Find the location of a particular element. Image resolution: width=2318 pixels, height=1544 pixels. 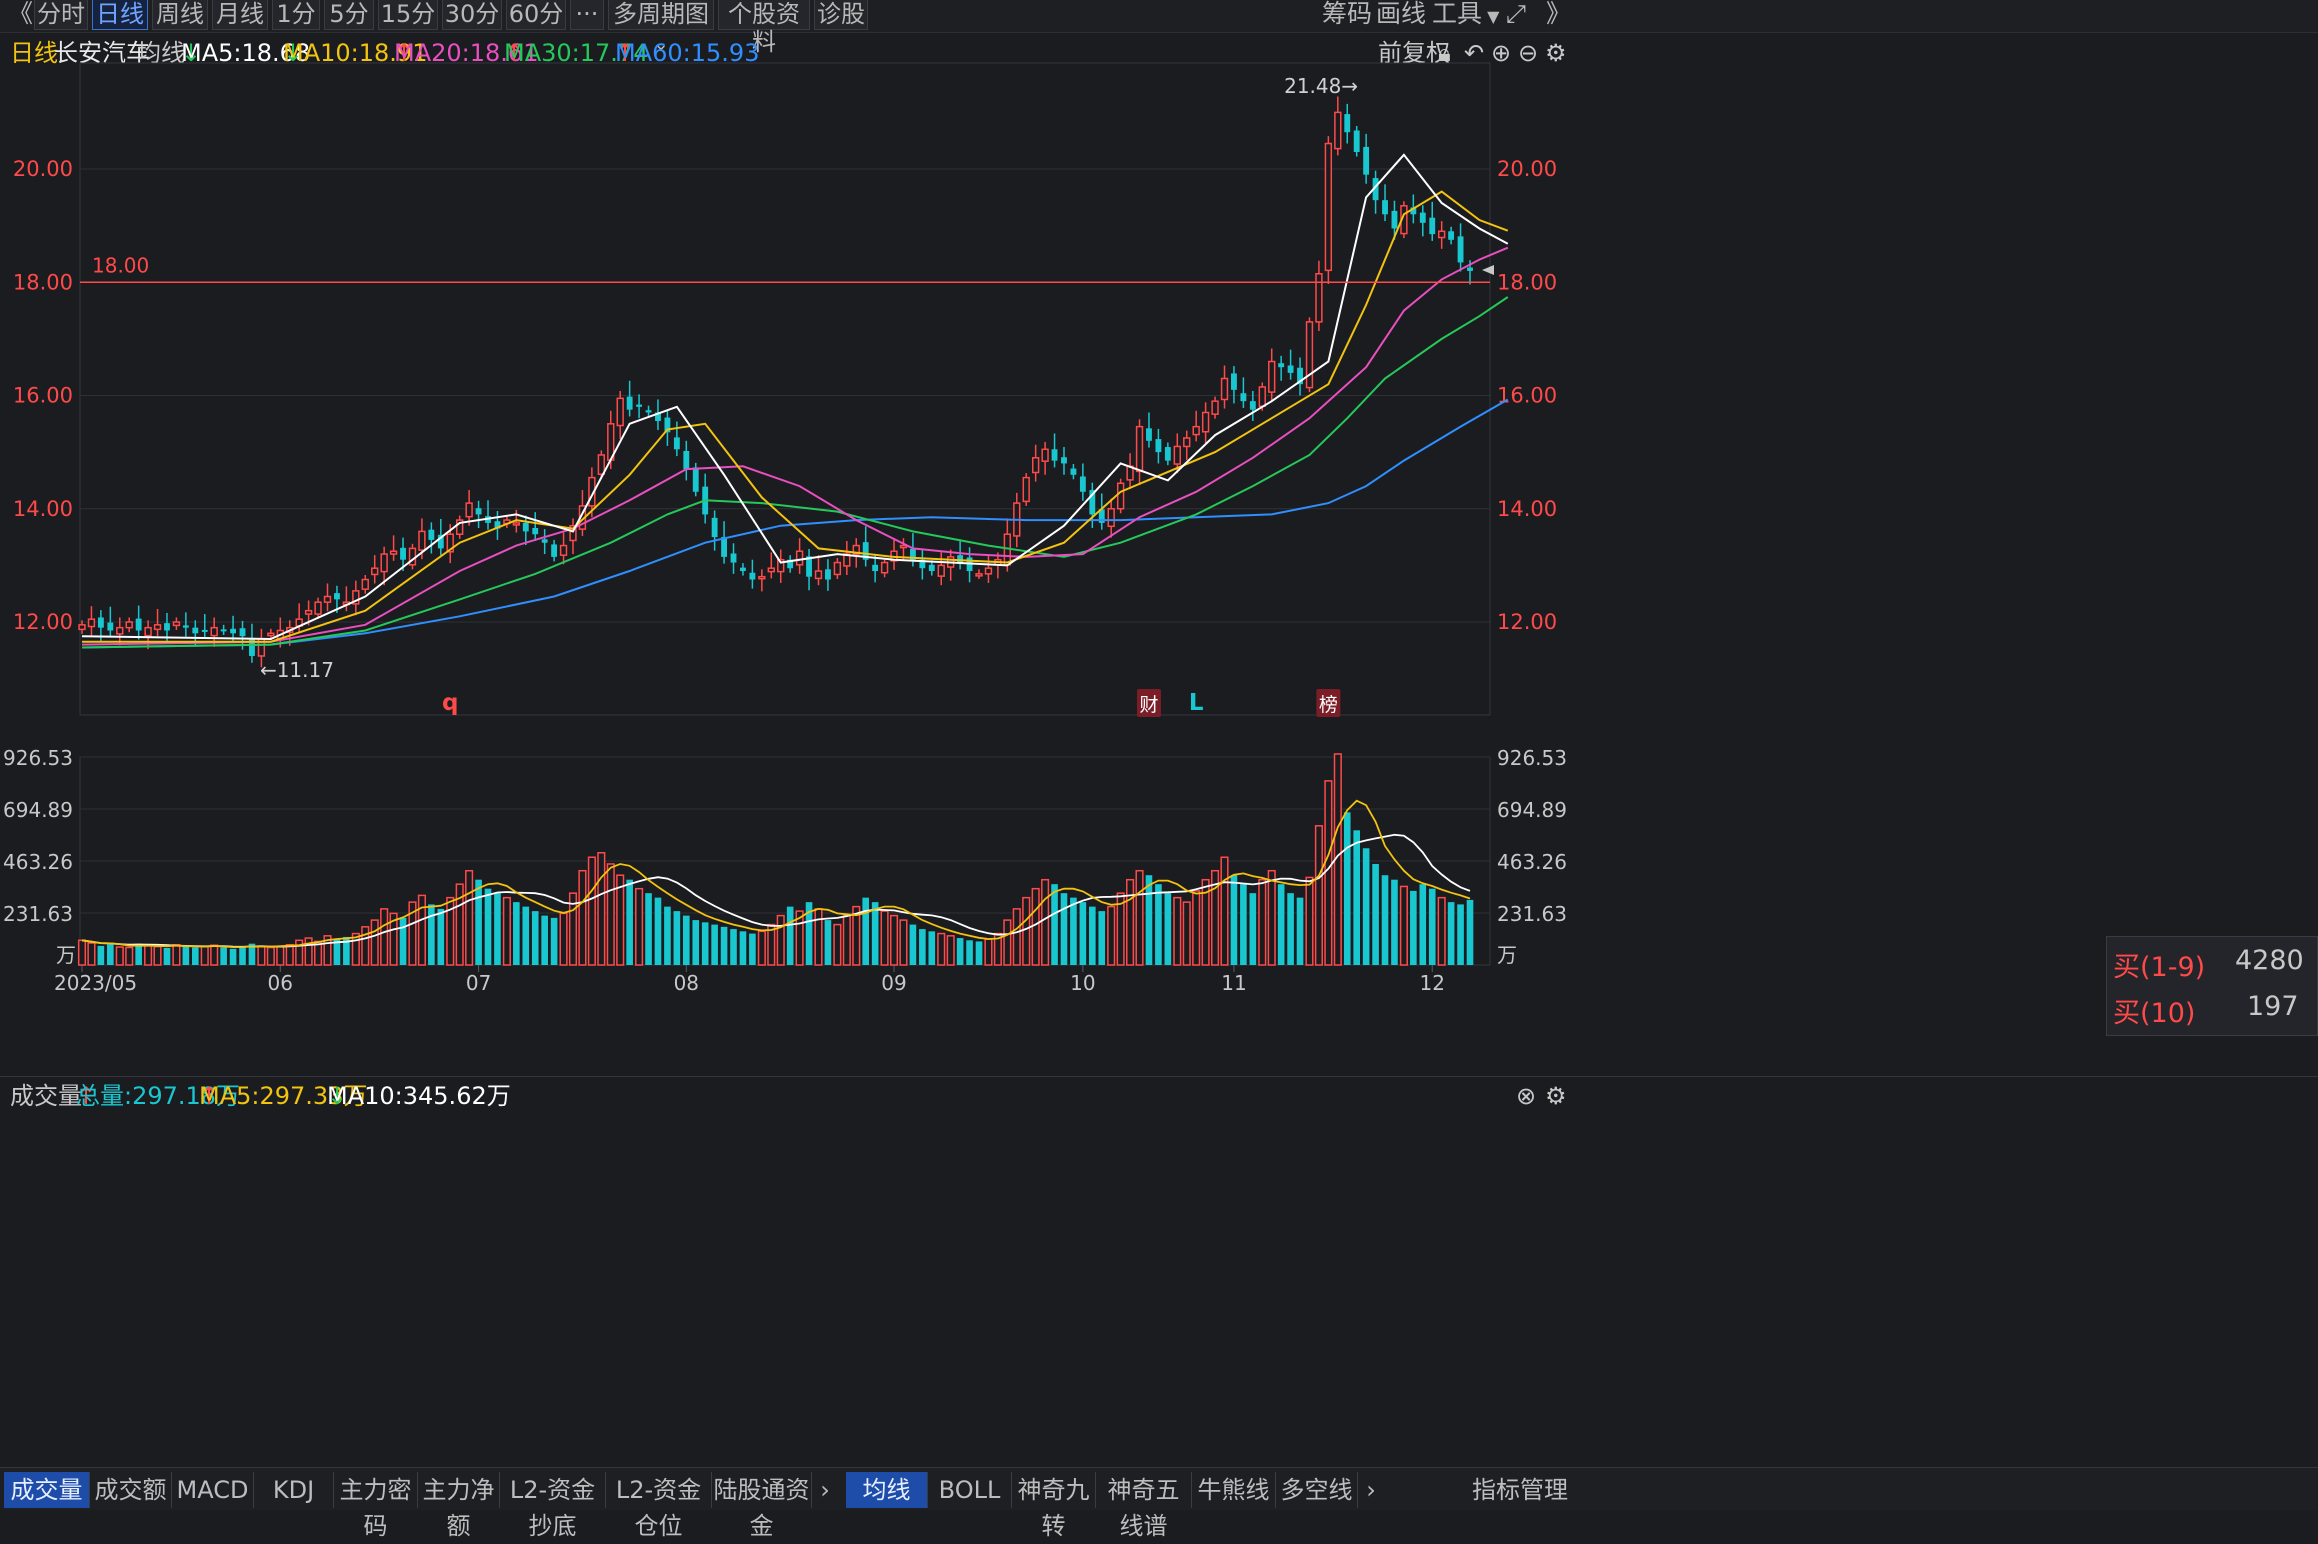

tab-main-net: 主力净额 is located at coordinates (459, 1506).